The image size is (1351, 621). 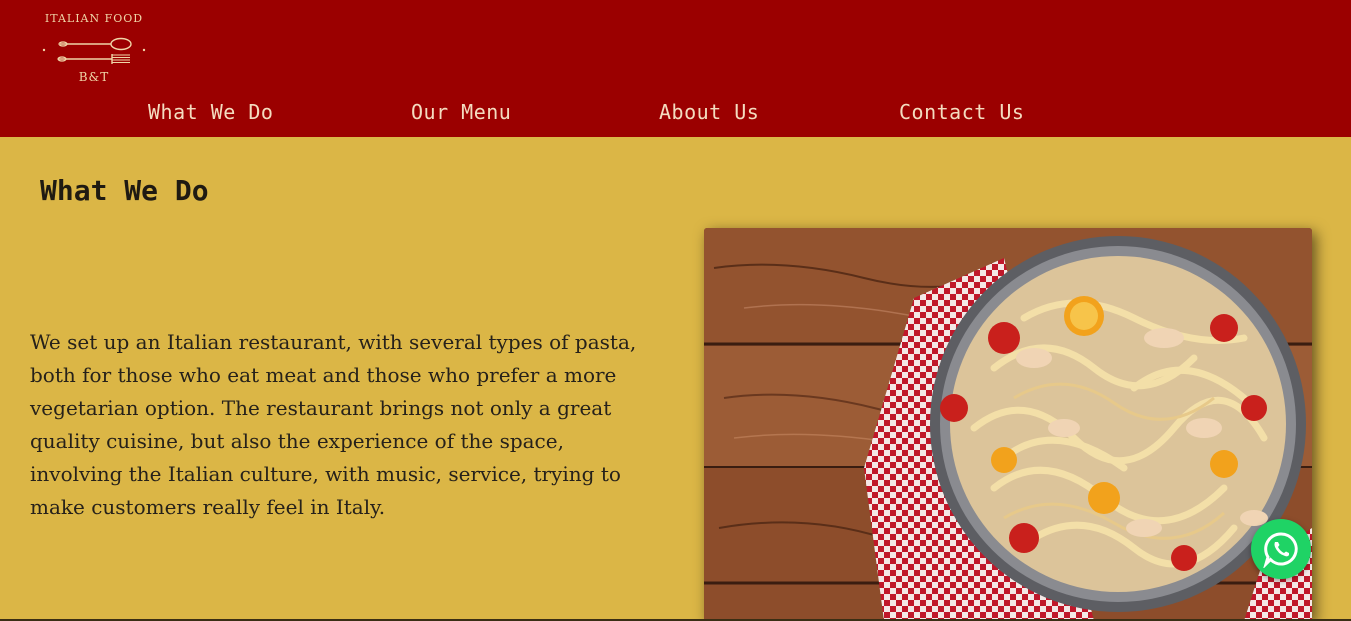 I want to click on nav-about-us: About Us, so click(x=709, y=112).